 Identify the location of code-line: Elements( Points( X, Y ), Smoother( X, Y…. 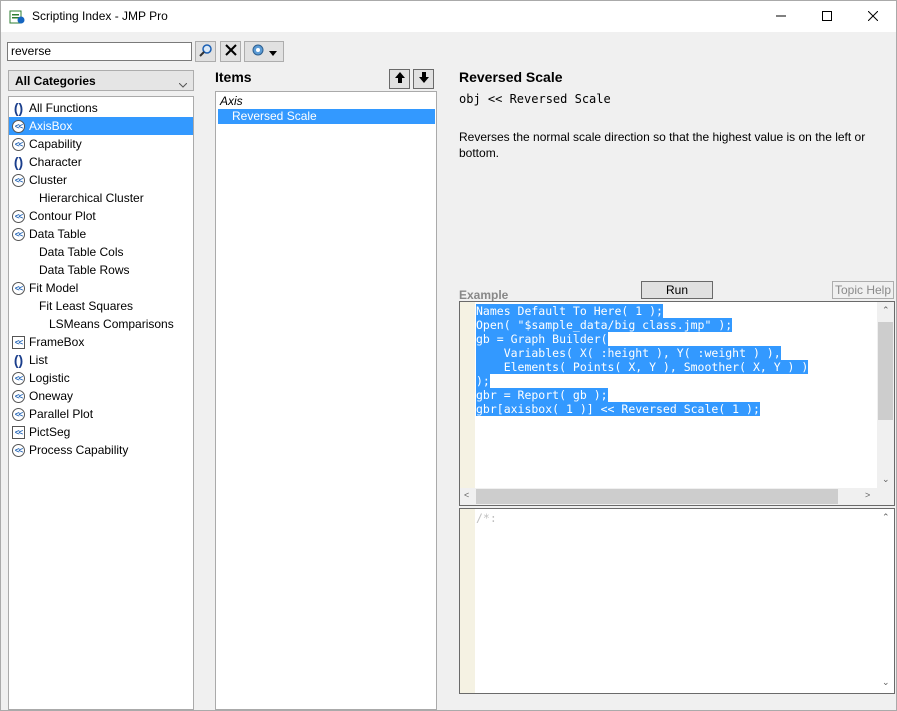
(642, 367).